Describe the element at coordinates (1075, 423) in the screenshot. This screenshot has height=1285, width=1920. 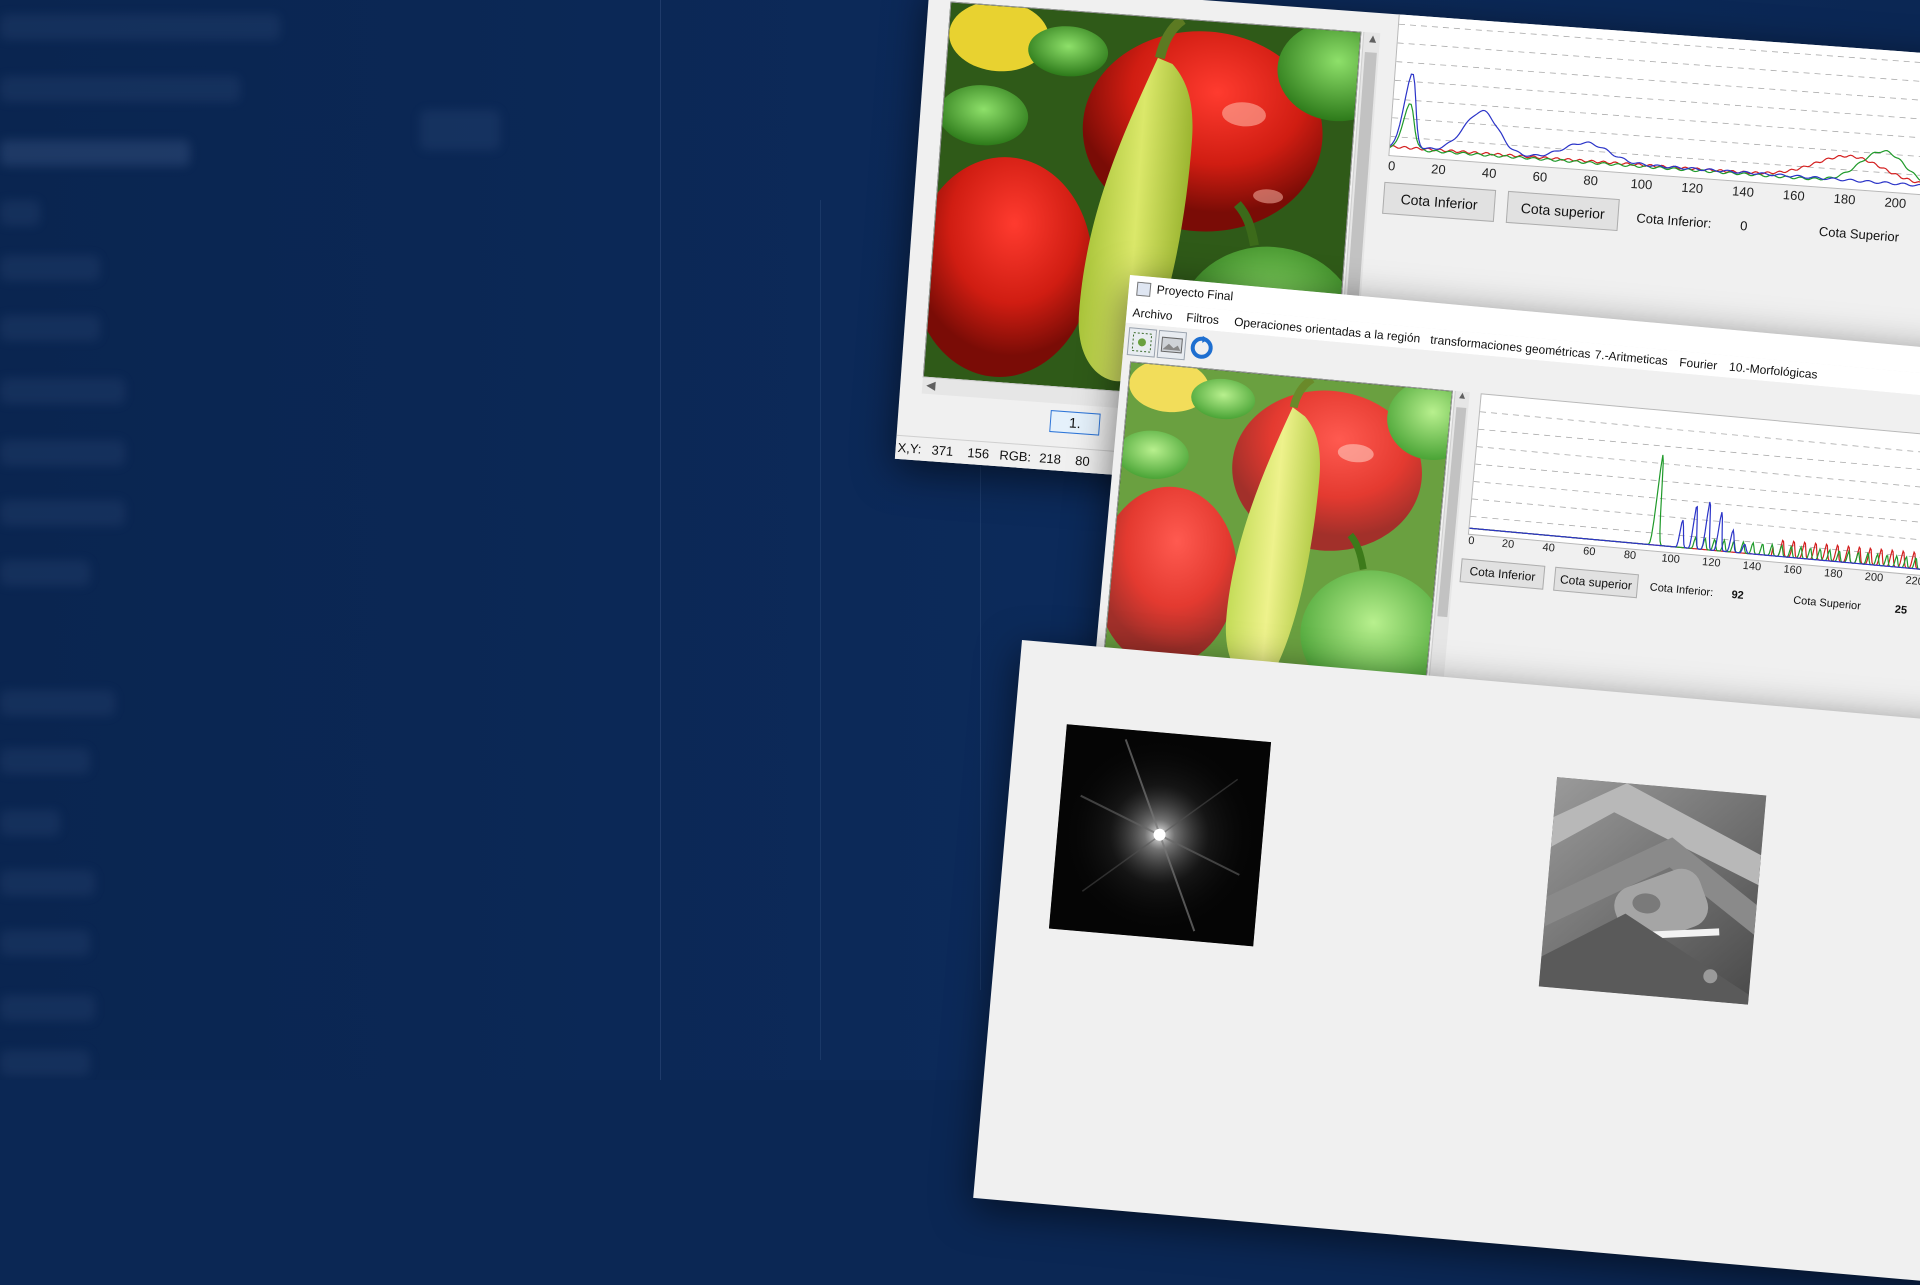
I see `zoom-button: 1.` at that location.